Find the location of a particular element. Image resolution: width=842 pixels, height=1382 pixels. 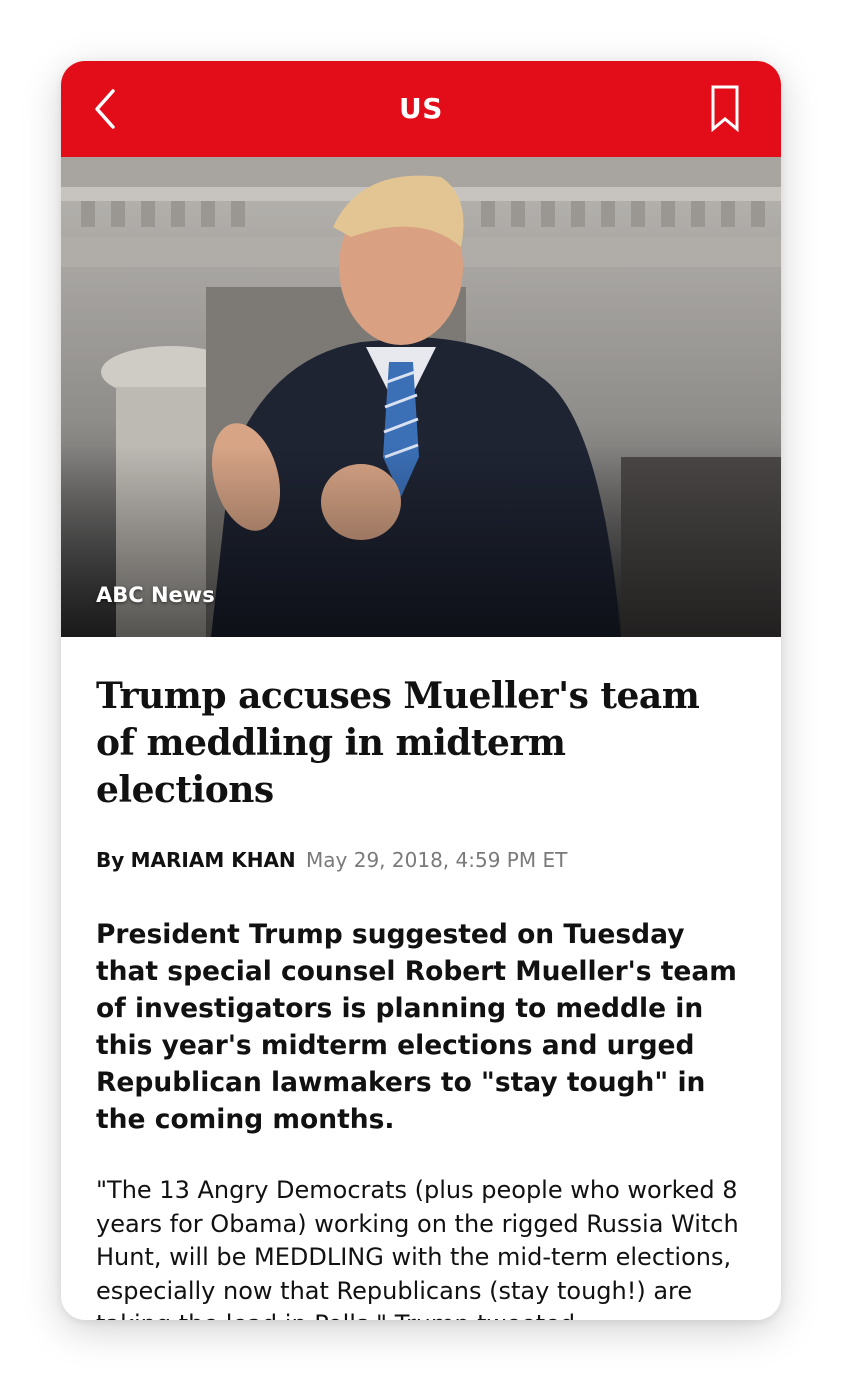

bookmark-icon is located at coordinates (725, 109).